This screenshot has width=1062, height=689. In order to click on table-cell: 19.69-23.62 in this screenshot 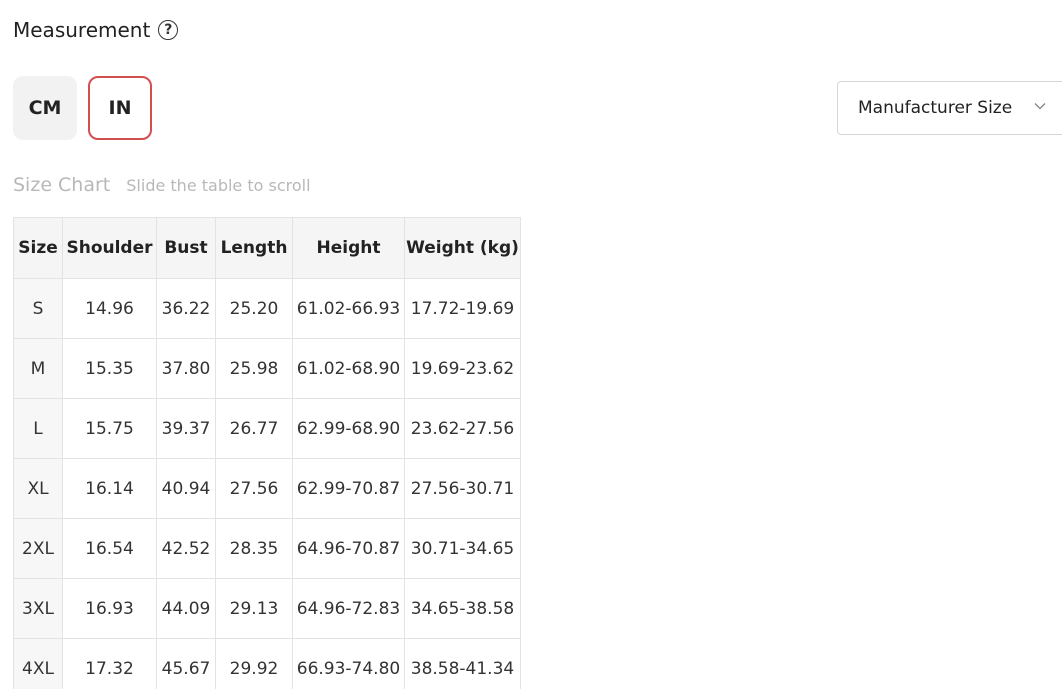, I will do `click(462, 368)`.